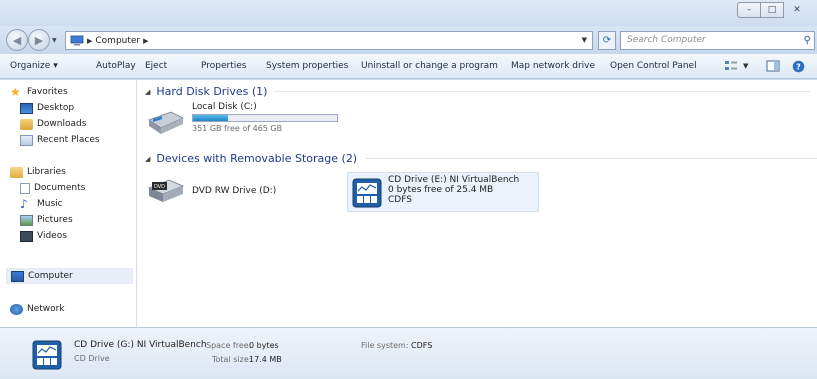 The height and width of the screenshot is (379, 817). I want to click on local-disk-free: 351 GB free of 465 GB, so click(237, 128).